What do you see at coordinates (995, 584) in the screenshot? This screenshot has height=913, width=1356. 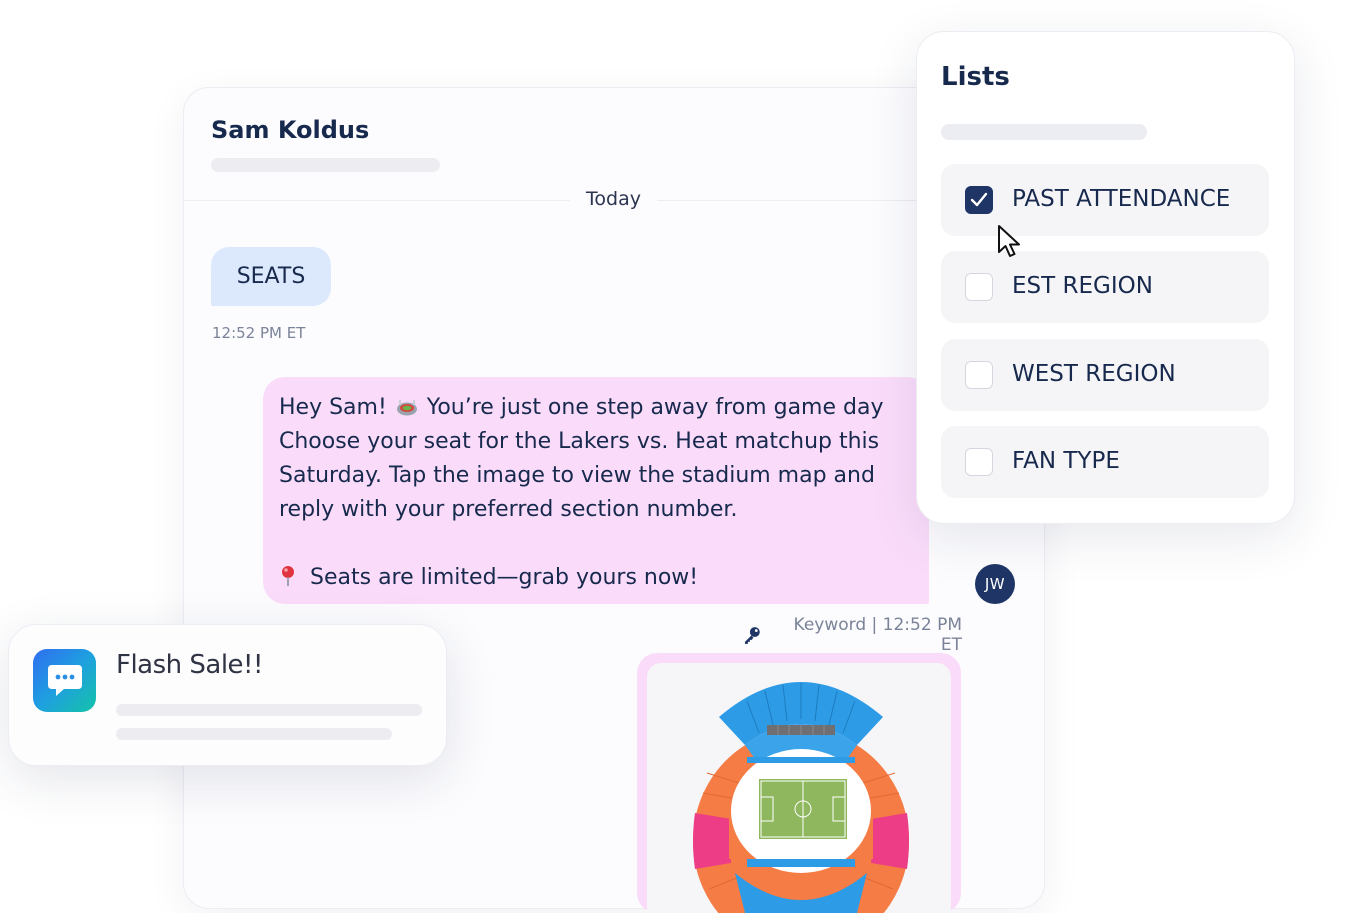 I see `agent-avatar: JW` at bounding box center [995, 584].